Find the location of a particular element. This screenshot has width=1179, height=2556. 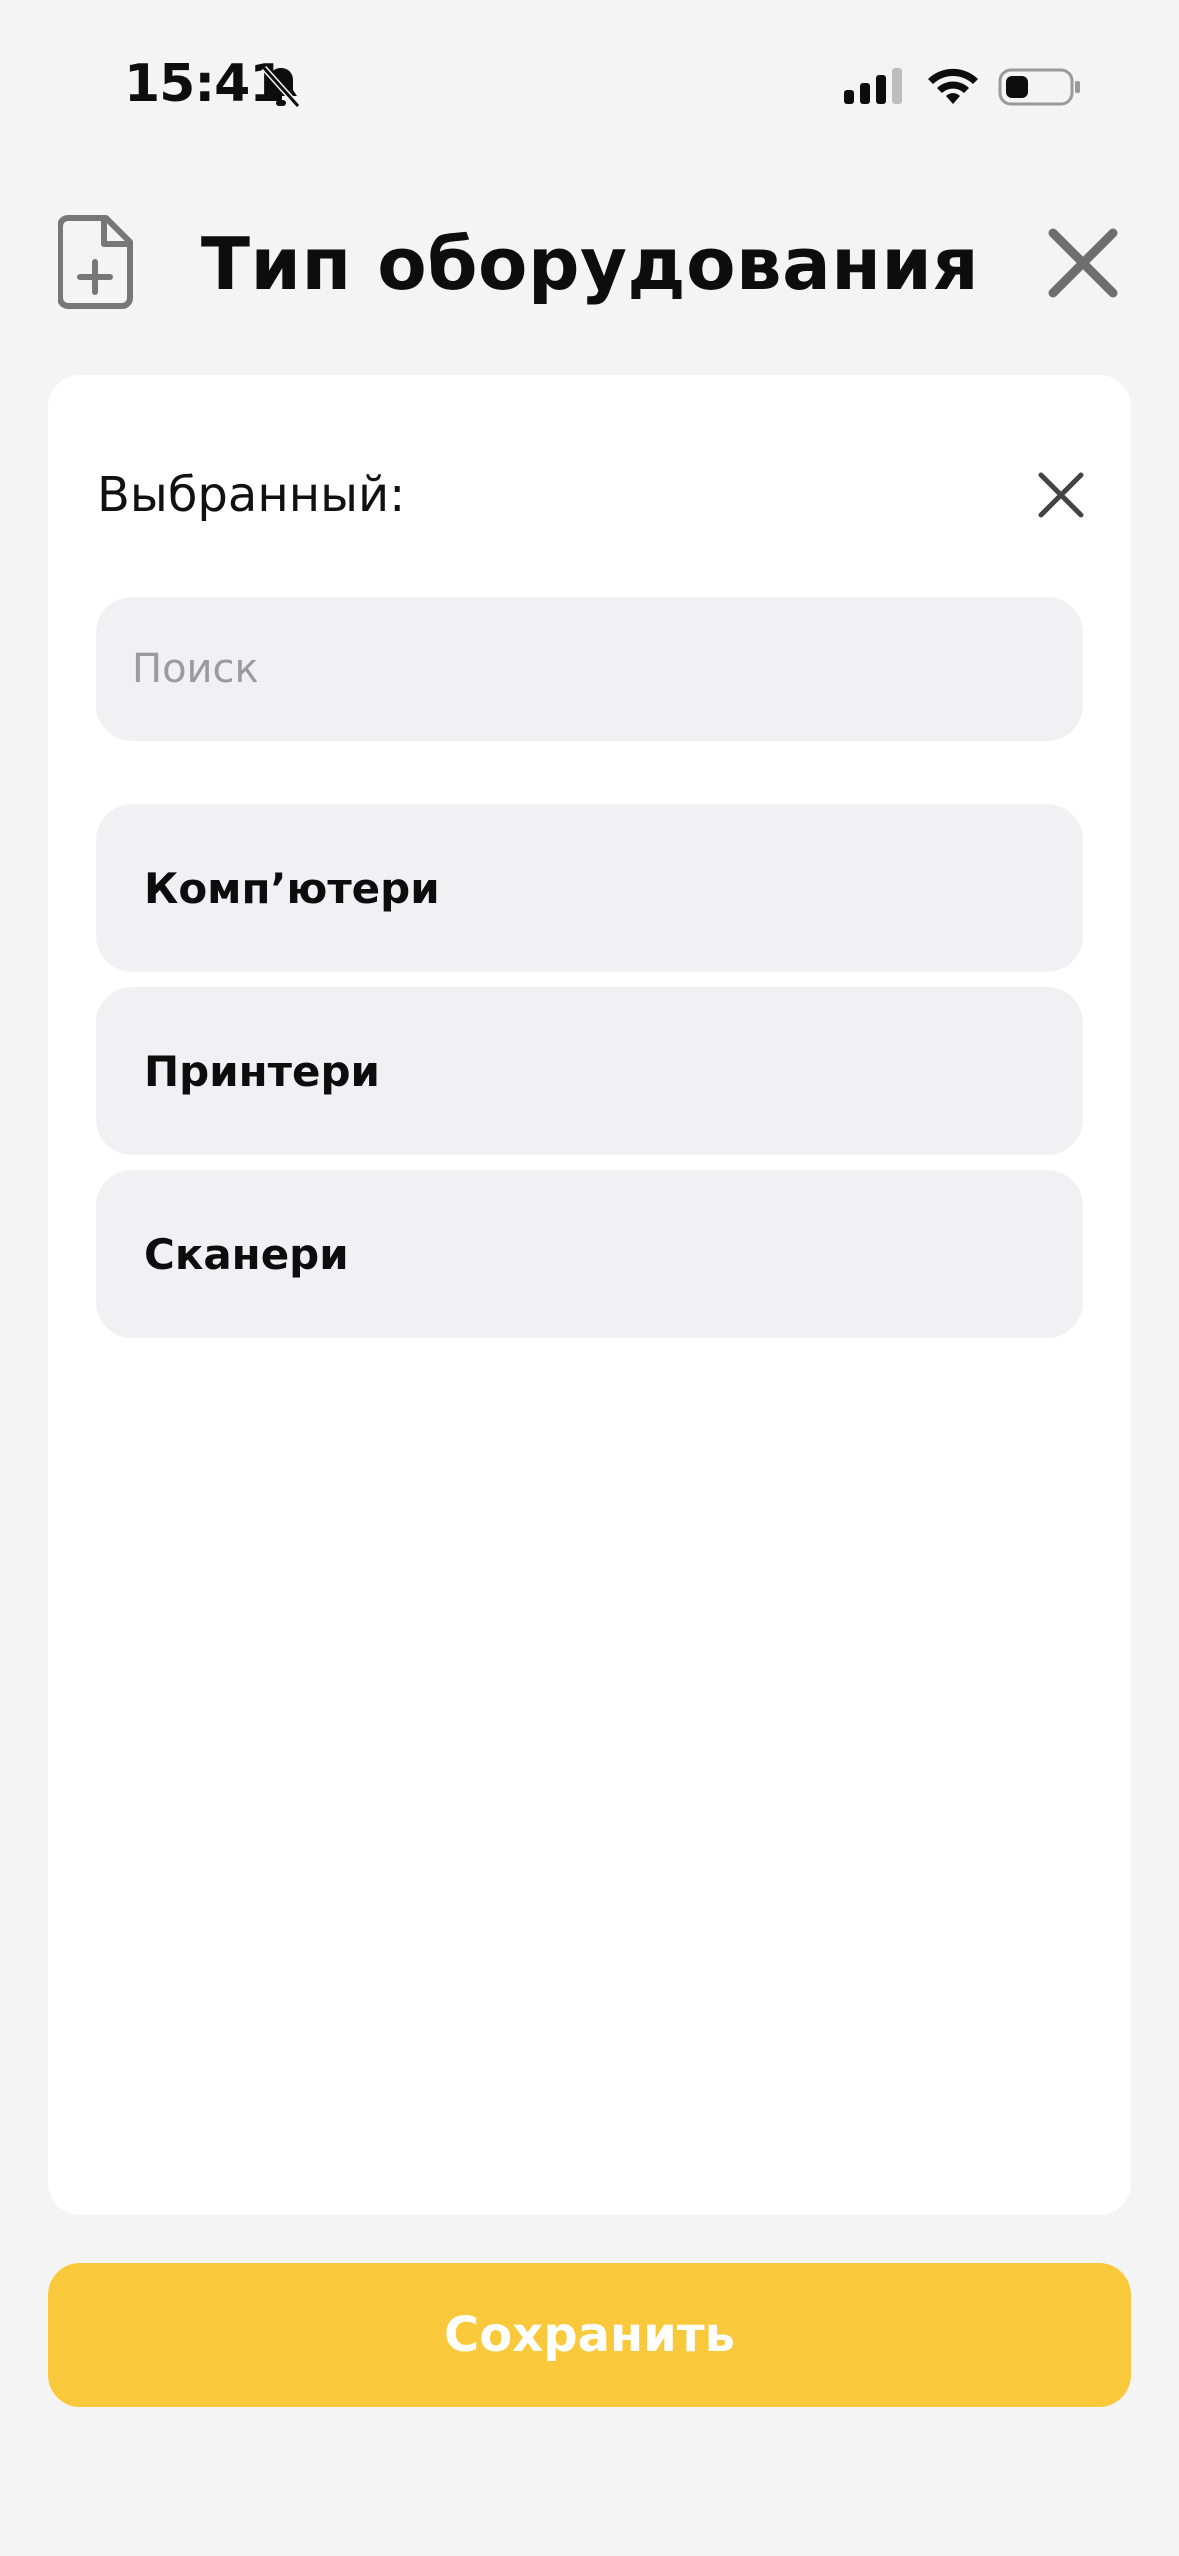

list-item-computers: Комп’ютери is located at coordinates (589, 888).